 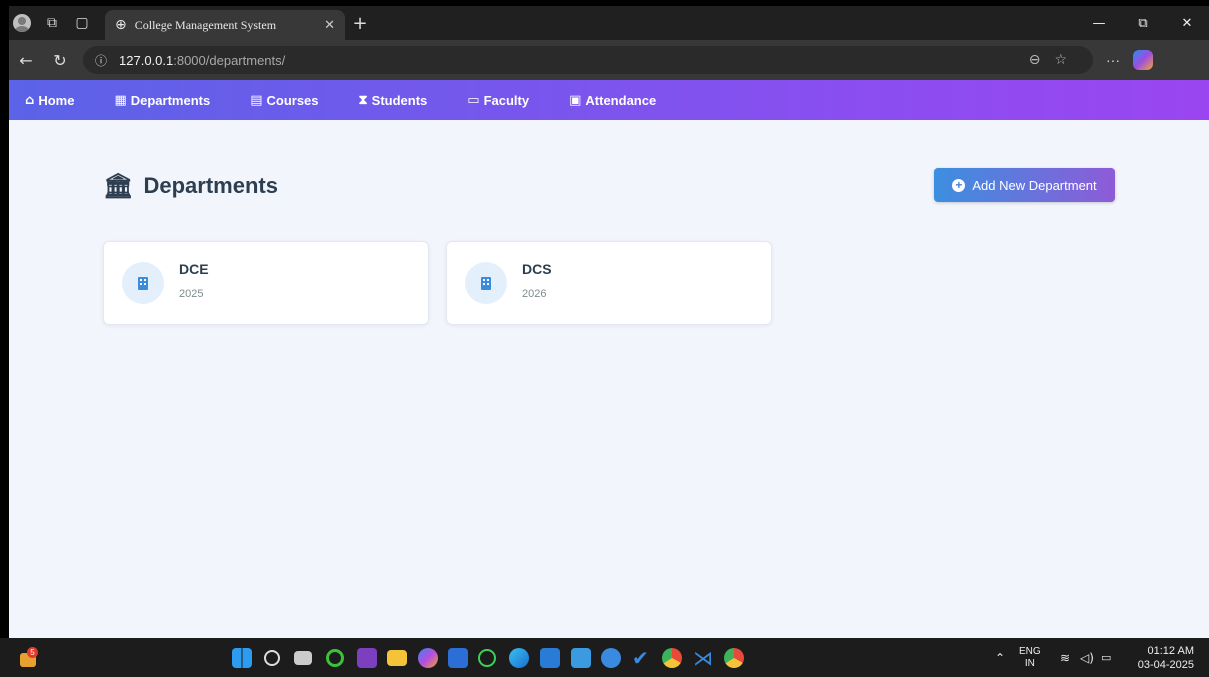 I want to click on chrome-profile-icon, so click(x=734, y=658).